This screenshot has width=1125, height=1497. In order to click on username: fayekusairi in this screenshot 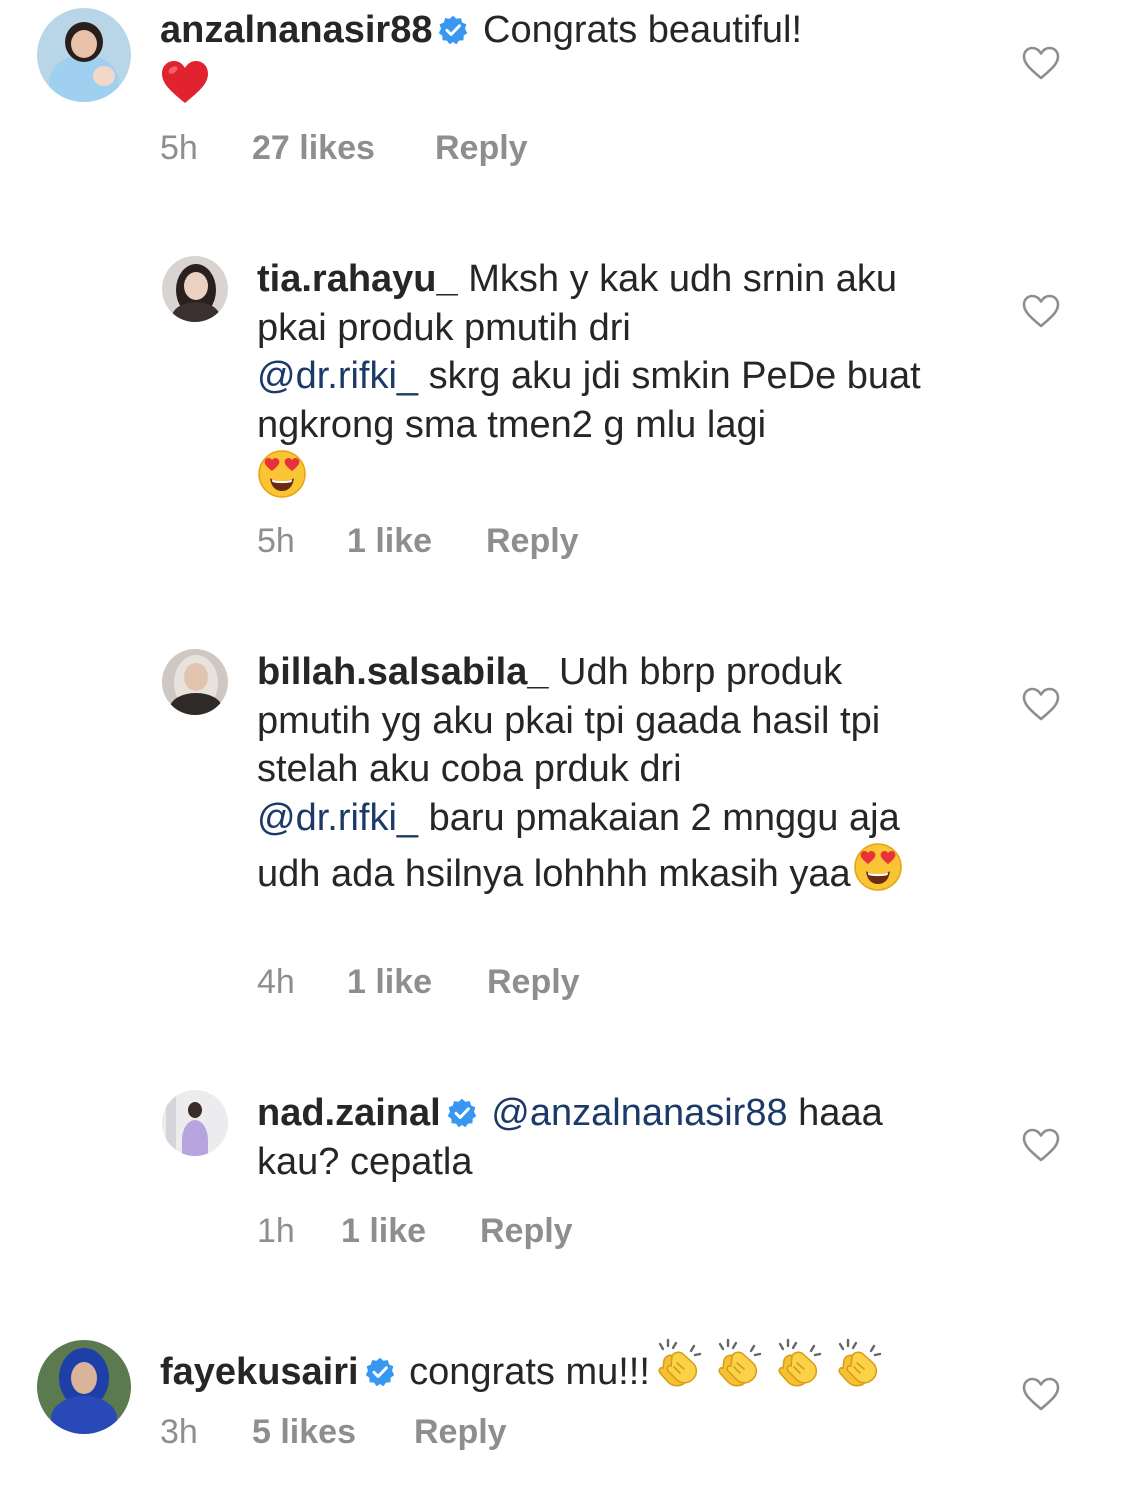, I will do `click(259, 1372)`.